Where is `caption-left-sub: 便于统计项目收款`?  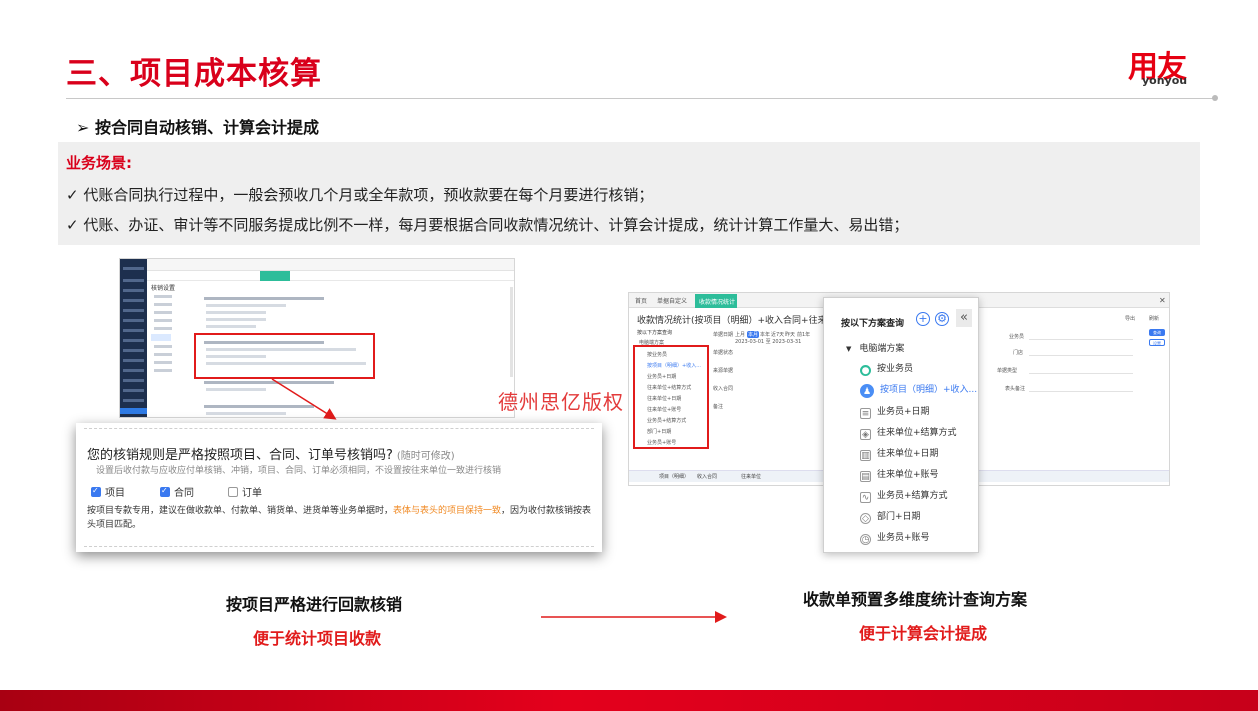
caption-left-sub: 便于统计项目收款 is located at coordinates (317, 638).